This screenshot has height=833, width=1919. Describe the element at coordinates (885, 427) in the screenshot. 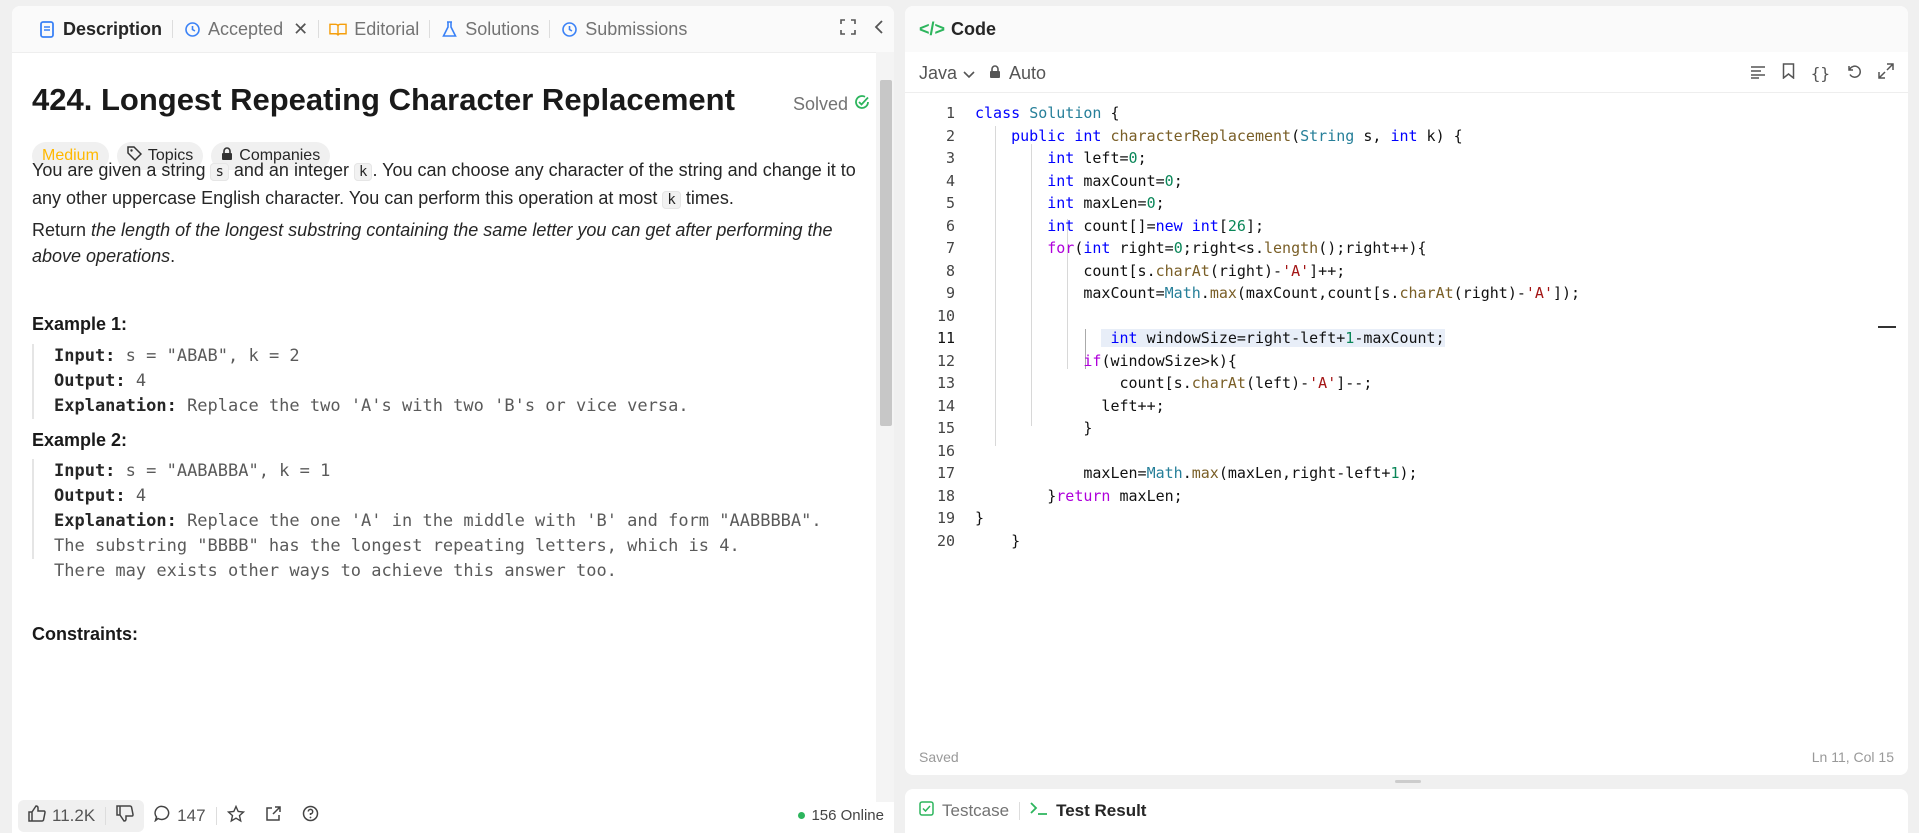

I see `description-scrollbar` at that location.